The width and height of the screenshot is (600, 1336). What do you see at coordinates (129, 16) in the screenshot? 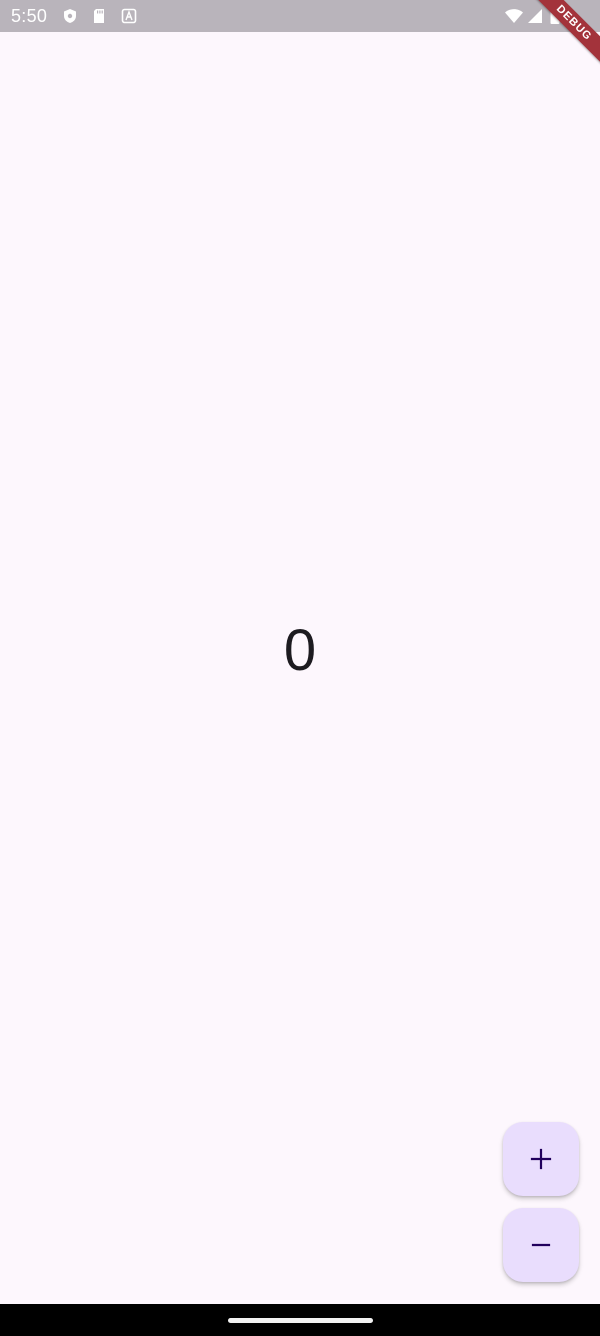
I see `font-icon` at bounding box center [129, 16].